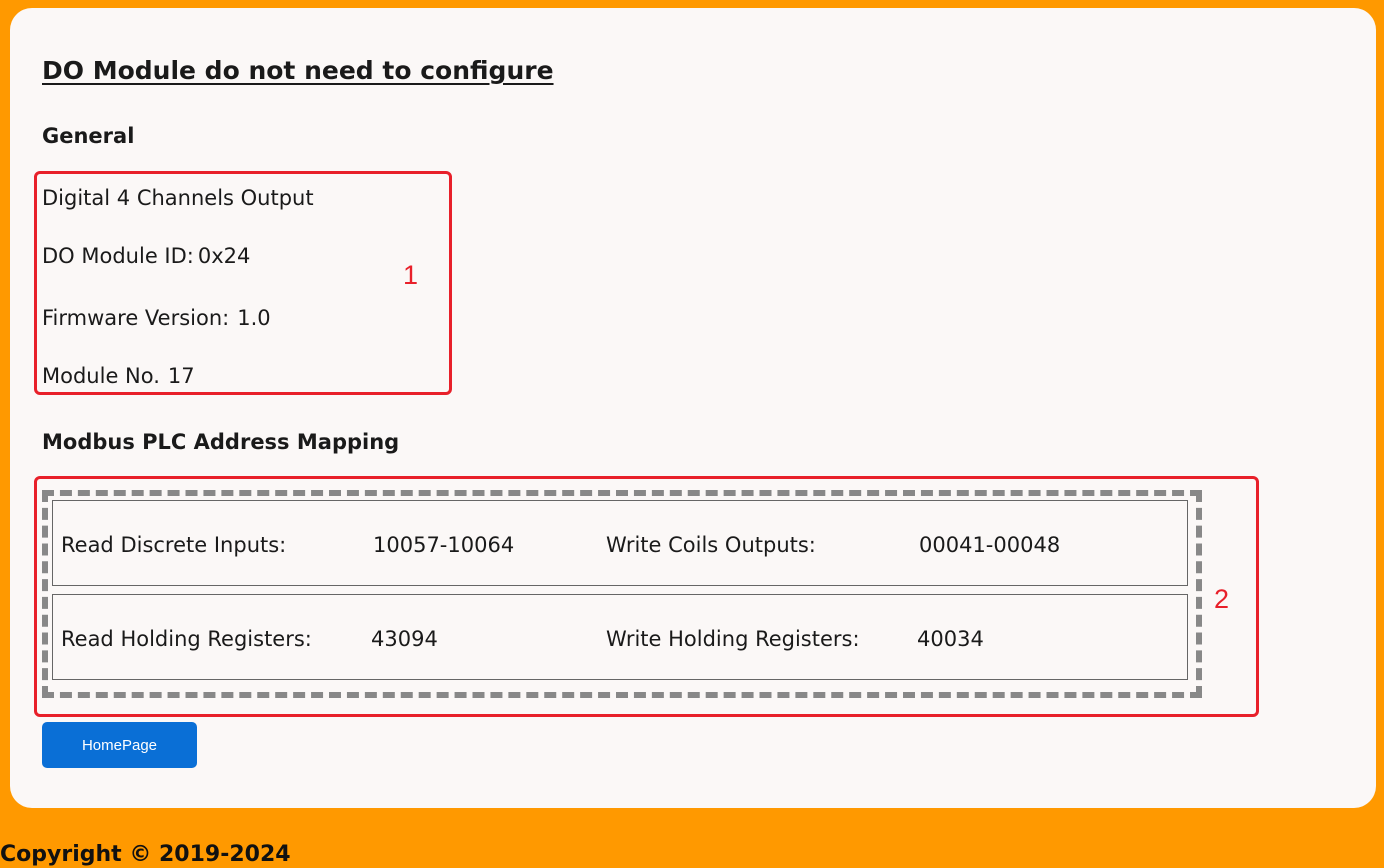 The image size is (1384, 868). I want to click on firmware-line: Firmware Version: 1.0, so click(156, 318).